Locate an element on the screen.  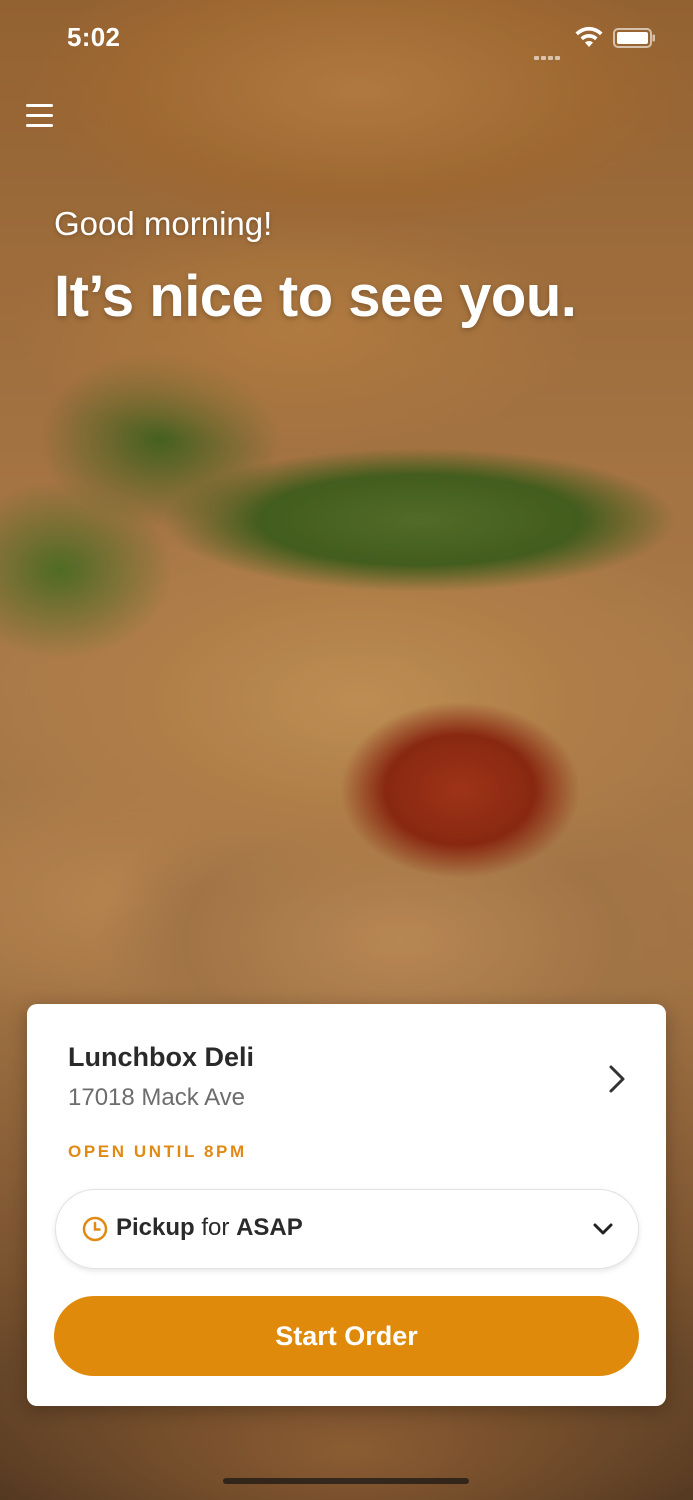
wifi-icon is located at coordinates (589, 36).